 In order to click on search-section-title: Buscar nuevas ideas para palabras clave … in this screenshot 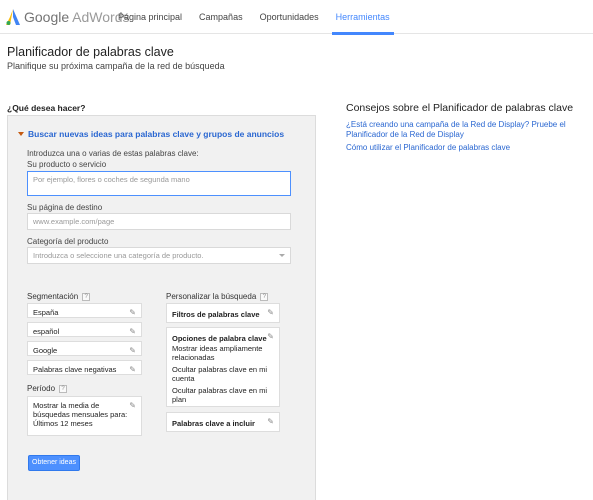, I will do `click(156, 134)`.